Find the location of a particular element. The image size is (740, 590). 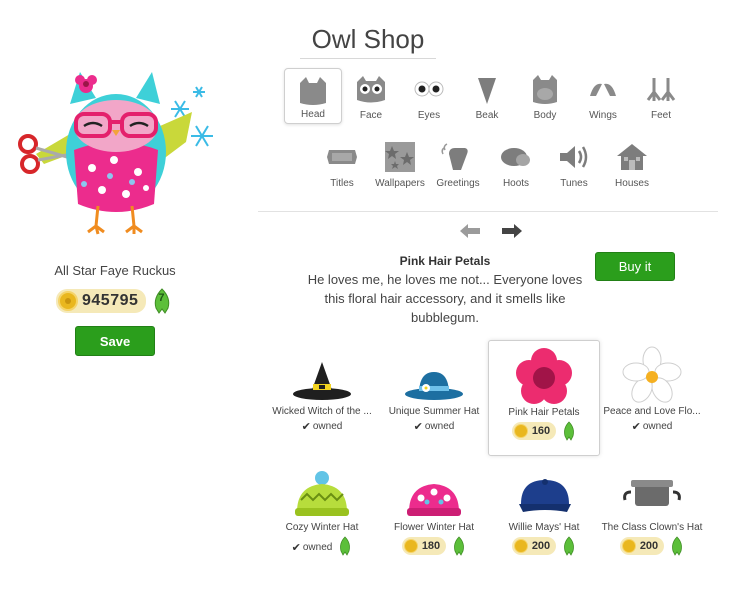

winter-hat-icon is located at coordinates (322, 493).